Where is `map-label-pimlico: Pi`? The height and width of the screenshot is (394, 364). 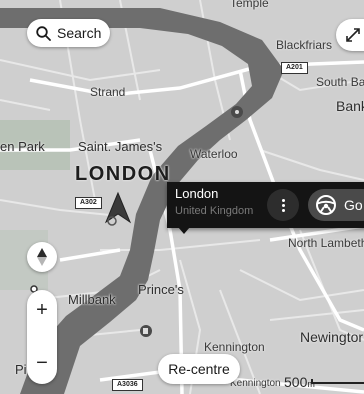
map-label-pimlico: Pi is located at coordinates (21, 369).